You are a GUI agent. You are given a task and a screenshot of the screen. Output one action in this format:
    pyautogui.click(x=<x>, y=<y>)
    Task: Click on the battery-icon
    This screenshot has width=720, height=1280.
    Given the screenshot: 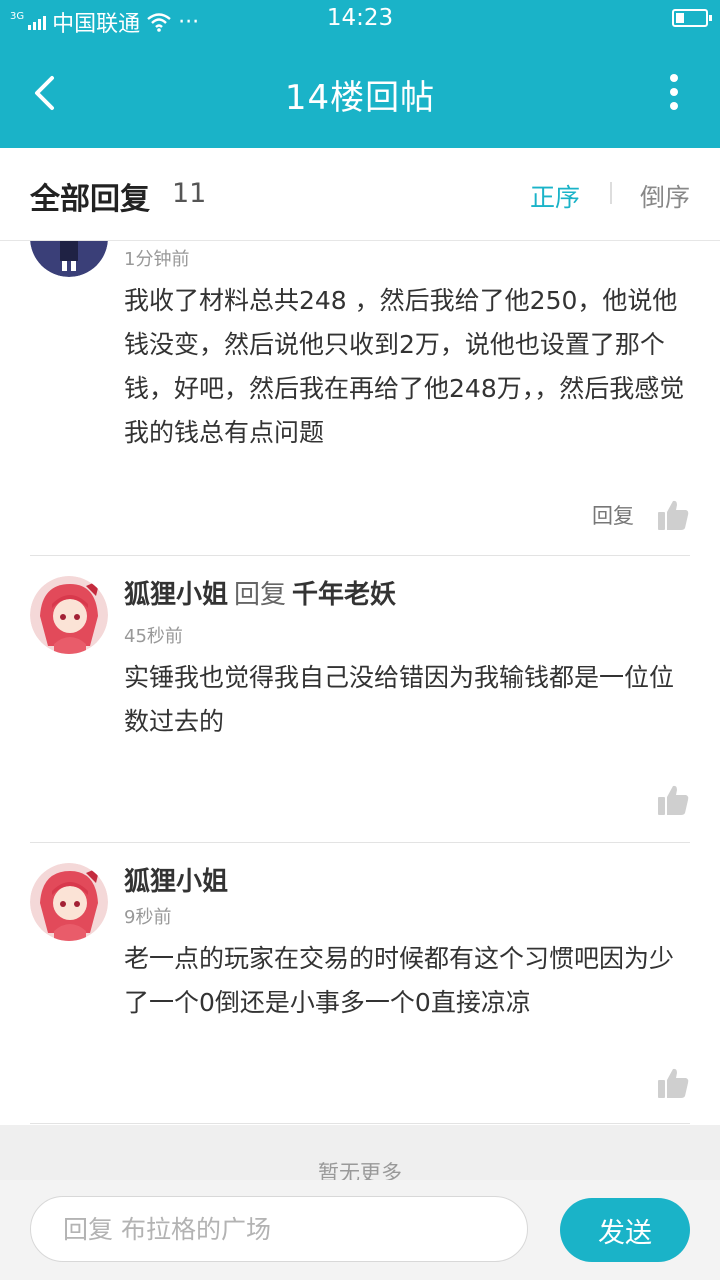 What is the action you would take?
    pyautogui.click(x=692, y=18)
    